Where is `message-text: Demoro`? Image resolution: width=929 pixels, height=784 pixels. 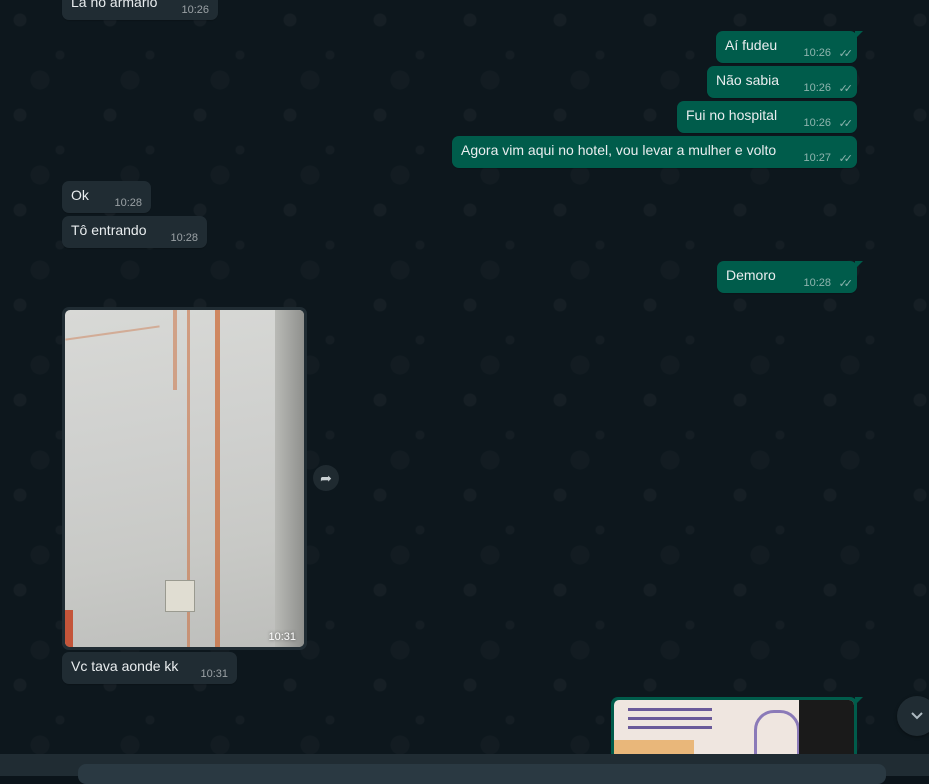 message-text: Demoro is located at coordinates (751, 275).